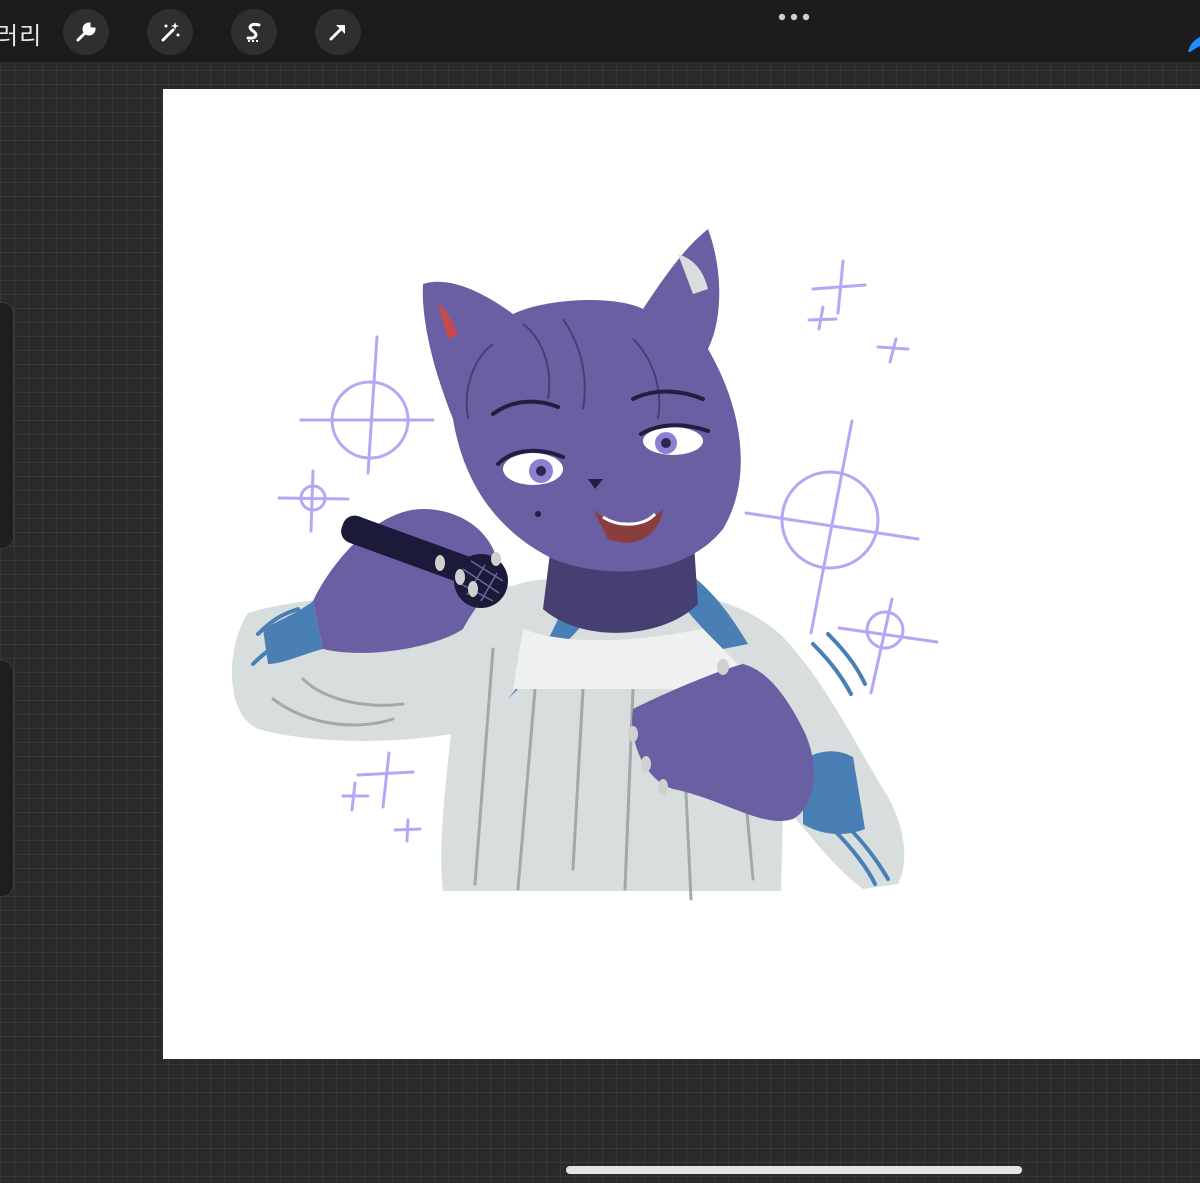 Image resolution: width=1200 pixels, height=1183 pixels. What do you see at coordinates (794, 17) in the screenshot?
I see `more-dots-icon` at bounding box center [794, 17].